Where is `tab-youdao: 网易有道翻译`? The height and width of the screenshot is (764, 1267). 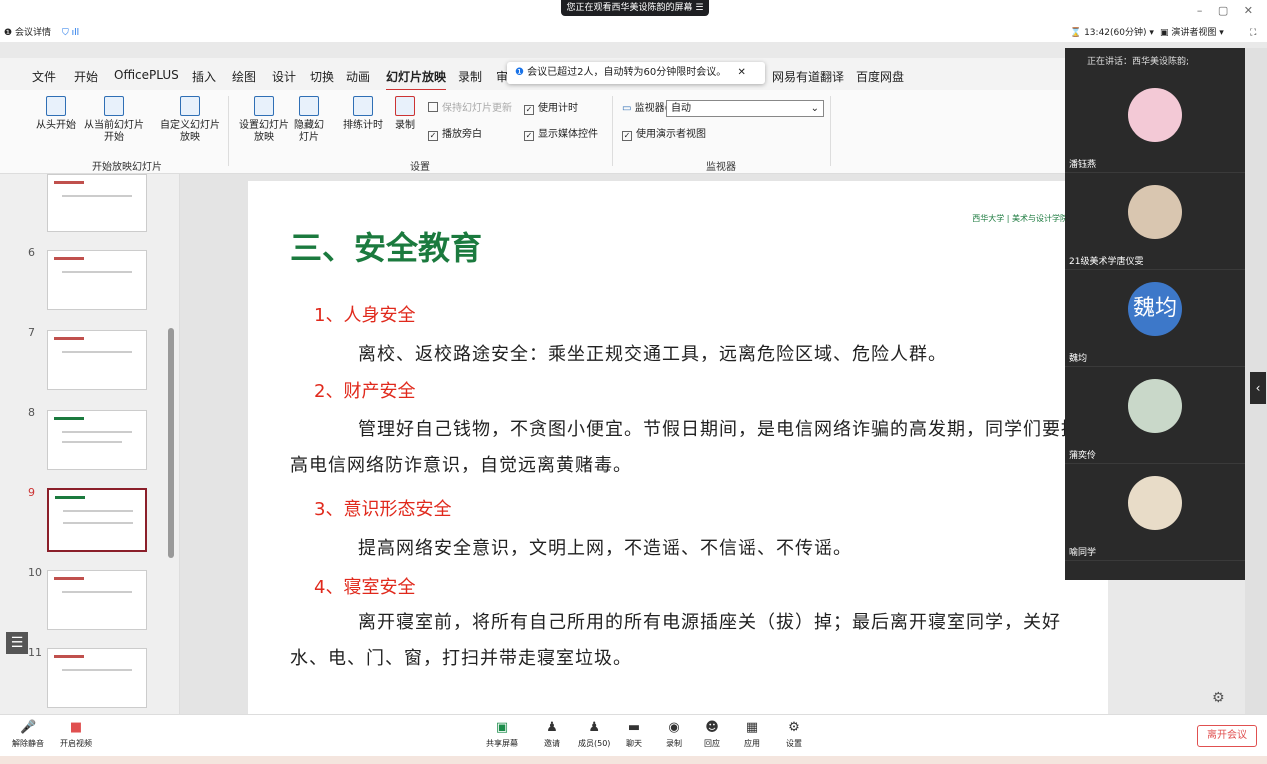 tab-youdao: 网易有道翻译 is located at coordinates (808, 76).